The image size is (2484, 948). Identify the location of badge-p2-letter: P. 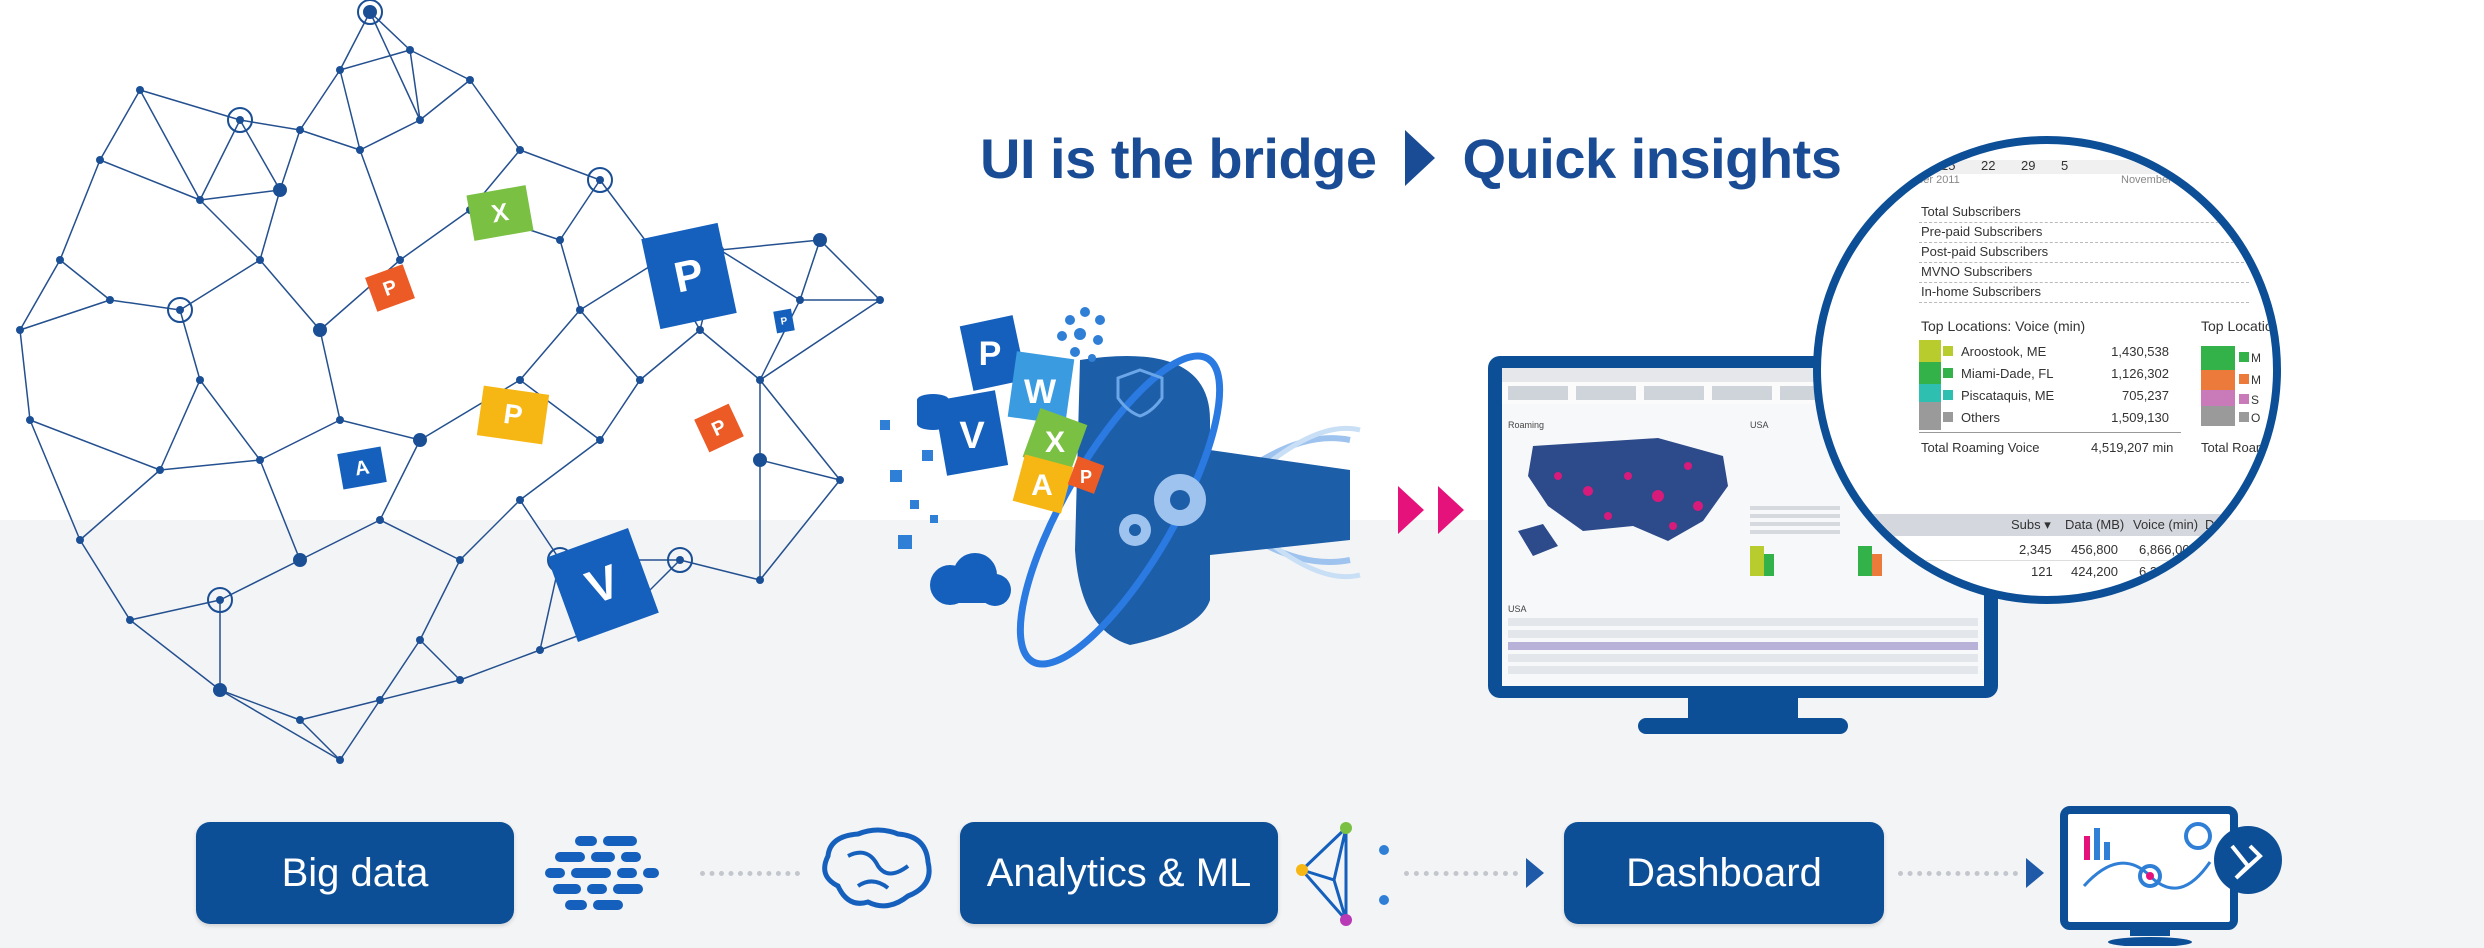
(1086, 477).